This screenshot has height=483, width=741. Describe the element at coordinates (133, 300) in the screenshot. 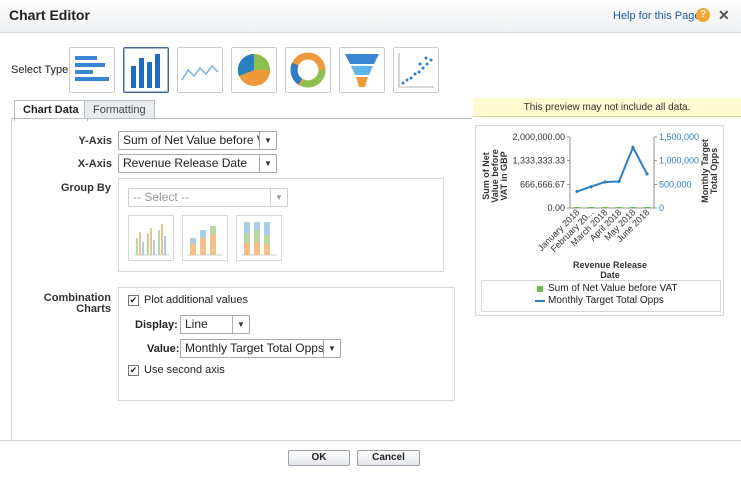

I see `plot-additional-checkbox: ✔` at that location.